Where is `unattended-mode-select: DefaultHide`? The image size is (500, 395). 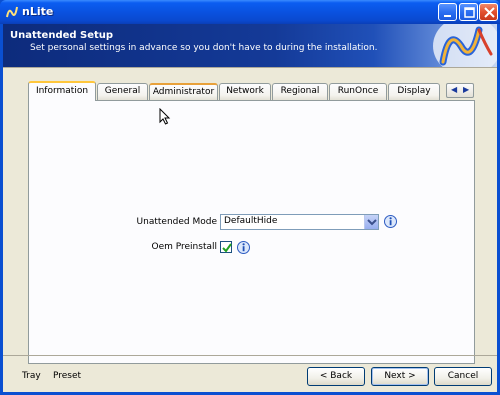
unattended-mode-select: DefaultHide is located at coordinates (299, 222).